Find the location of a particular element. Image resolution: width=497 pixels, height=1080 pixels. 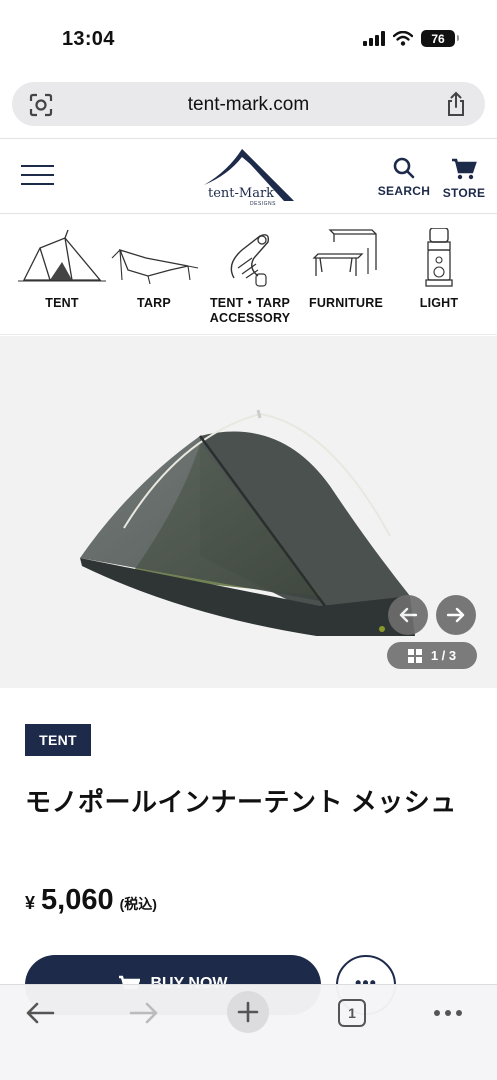

tent-icon is located at coordinates (62, 255).